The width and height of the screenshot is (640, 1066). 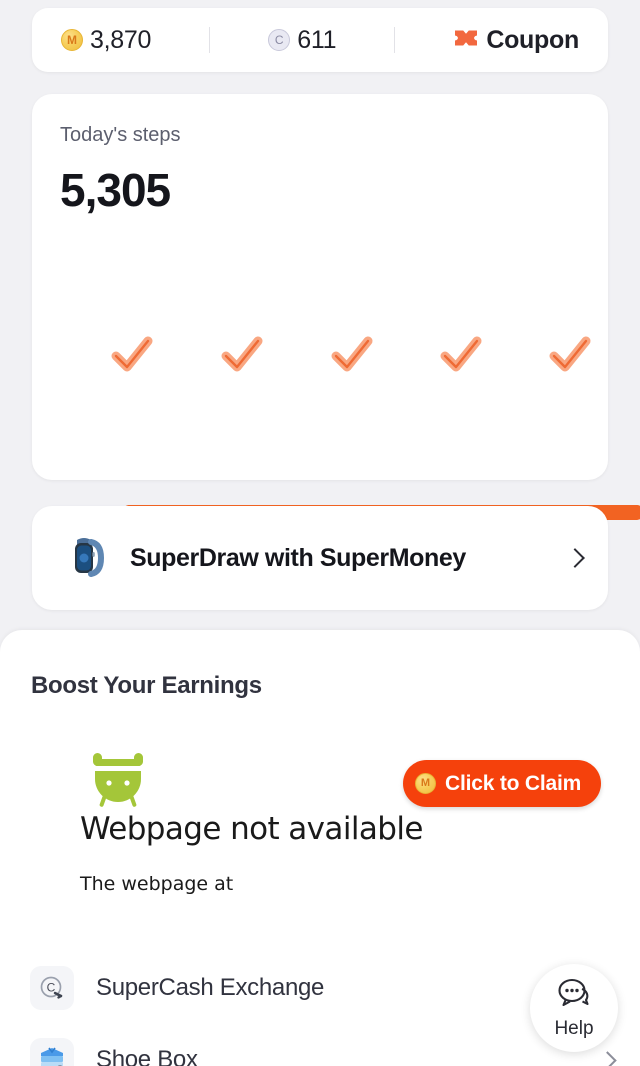 I want to click on balance-bar: M 3,870 C 611 Coupon, so click(x=320, y=40).